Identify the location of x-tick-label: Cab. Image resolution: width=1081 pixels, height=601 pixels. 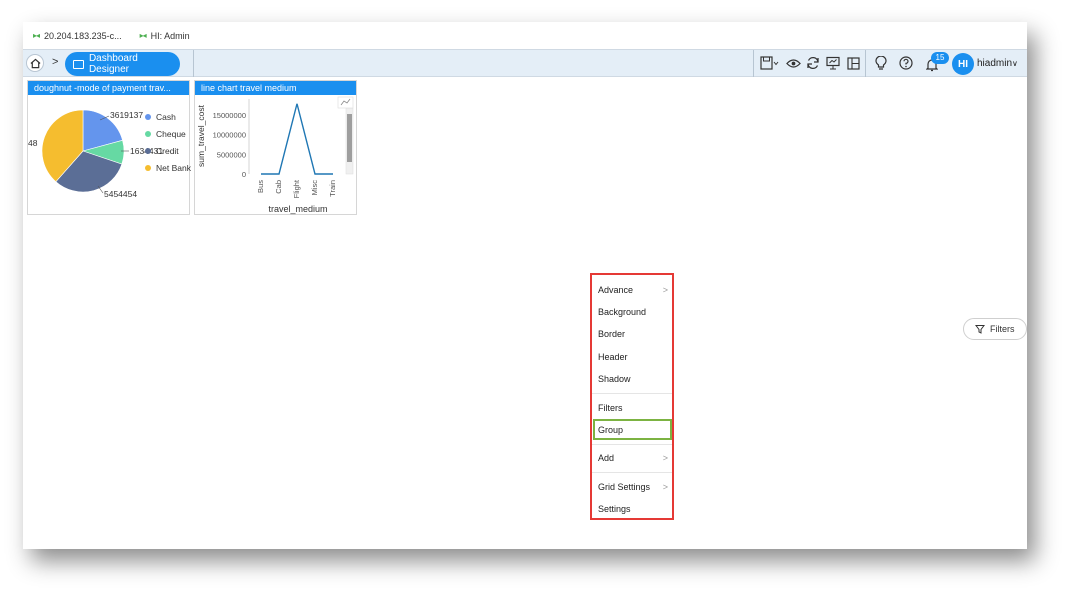
(278, 187).